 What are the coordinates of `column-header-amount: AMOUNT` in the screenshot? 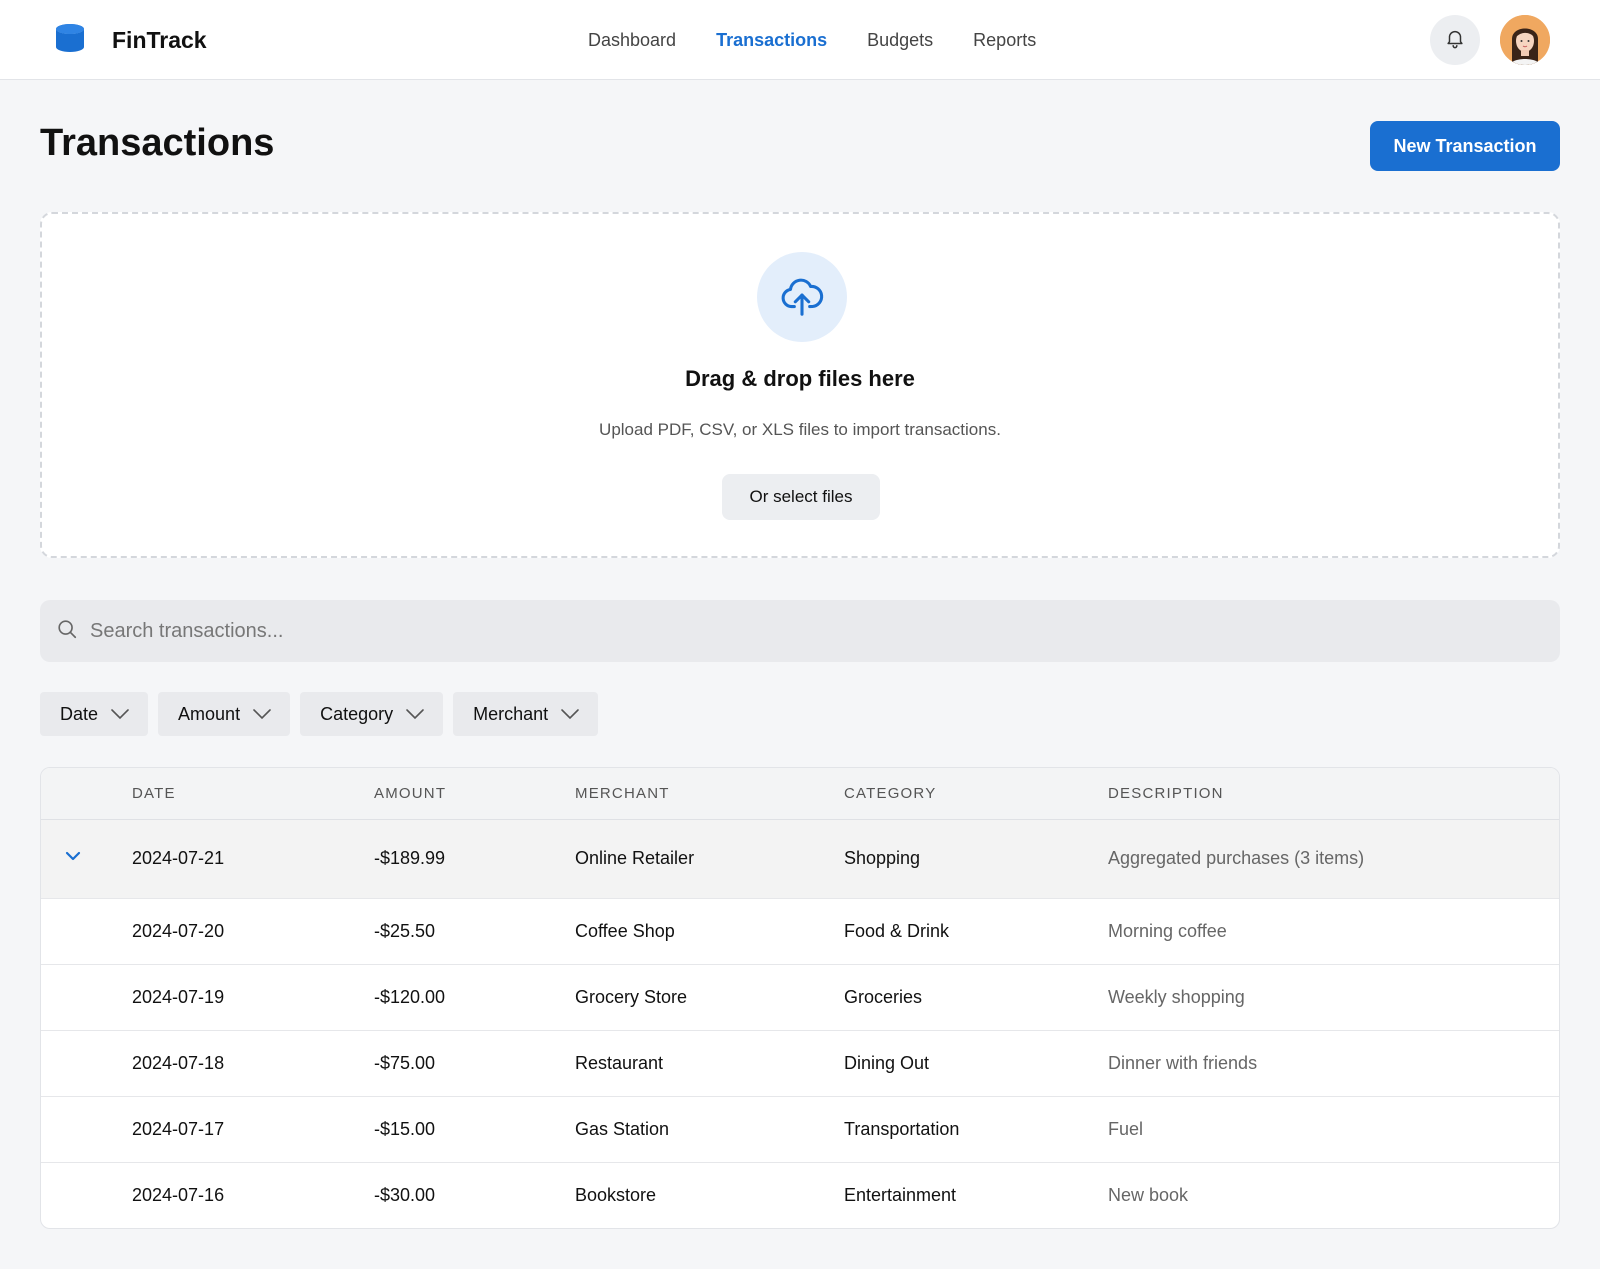 It's located at (410, 793).